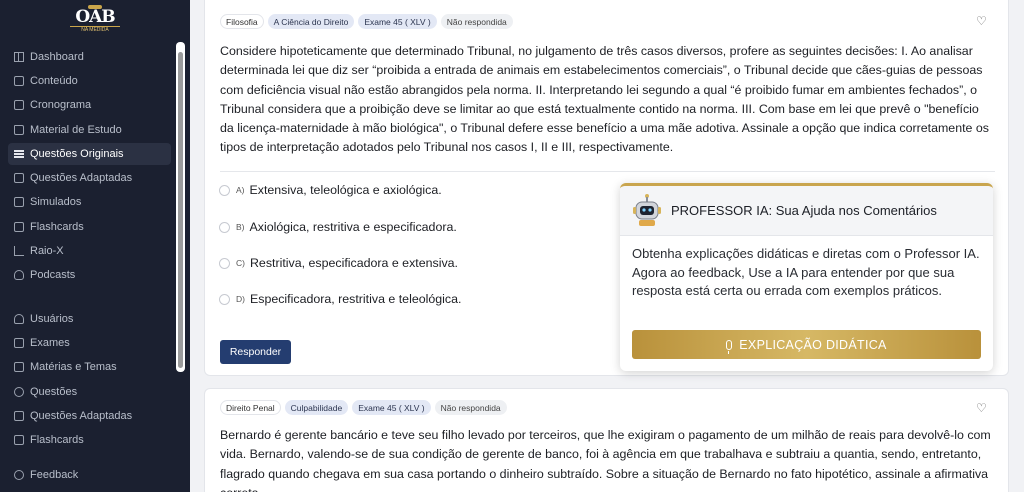  Describe the element at coordinates (19, 105) in the screenshot. I see `calendar-icon` at that location.